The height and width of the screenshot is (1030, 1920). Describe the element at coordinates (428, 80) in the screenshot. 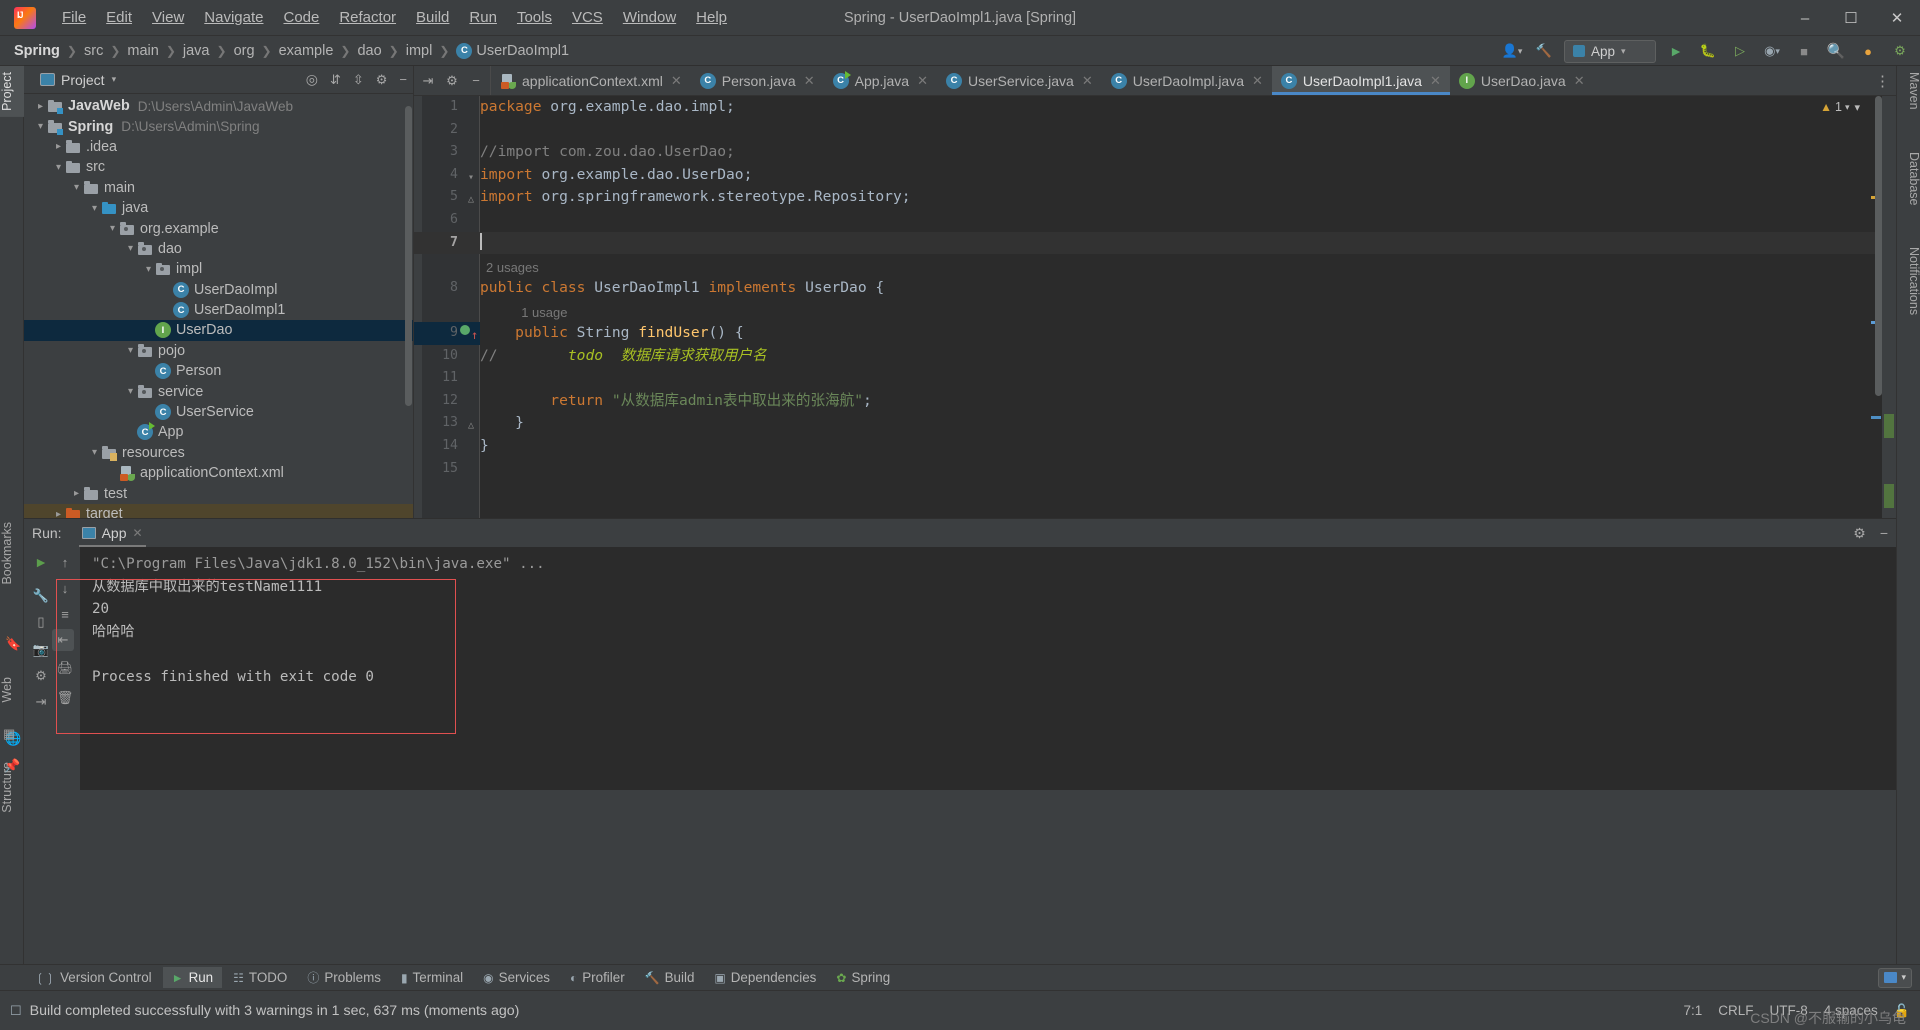

I see `collapse-all-icon: ⇥` at that location.